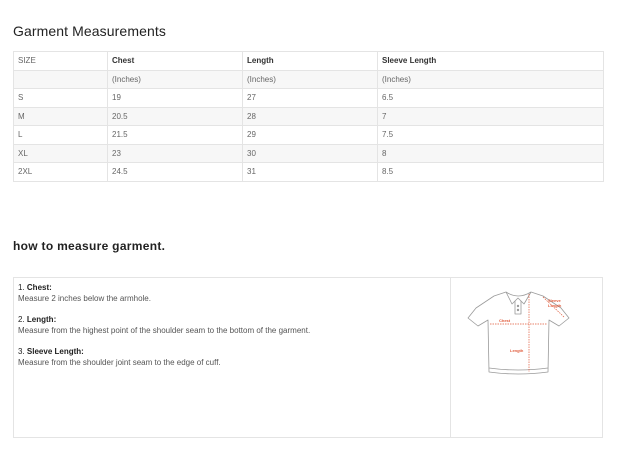  Describe the element at coordinates (490, 135) in the screenshot. I see `table-cell: 7.5` at that location.